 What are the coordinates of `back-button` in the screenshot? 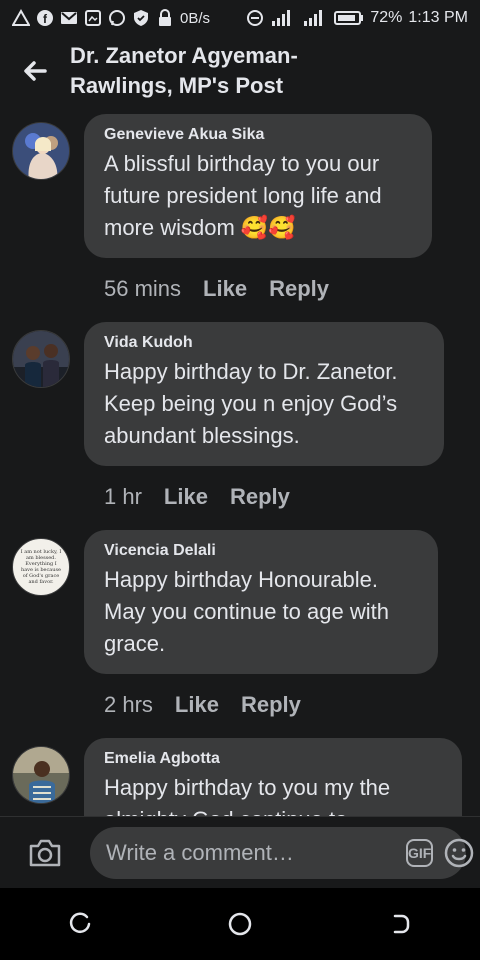 It's located at (35, 71).